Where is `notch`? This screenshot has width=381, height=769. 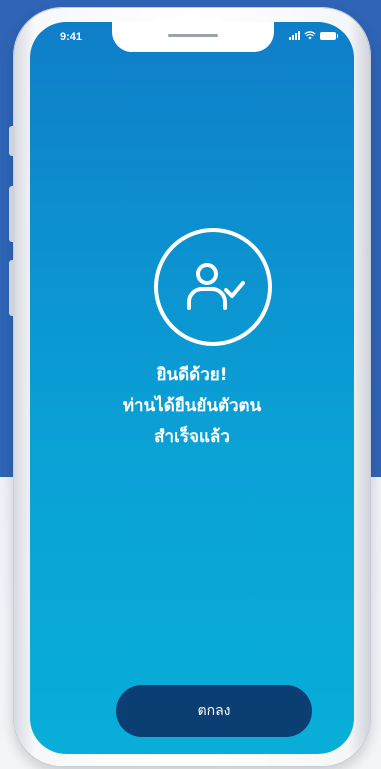
notch is located at coordinates (193, 37).